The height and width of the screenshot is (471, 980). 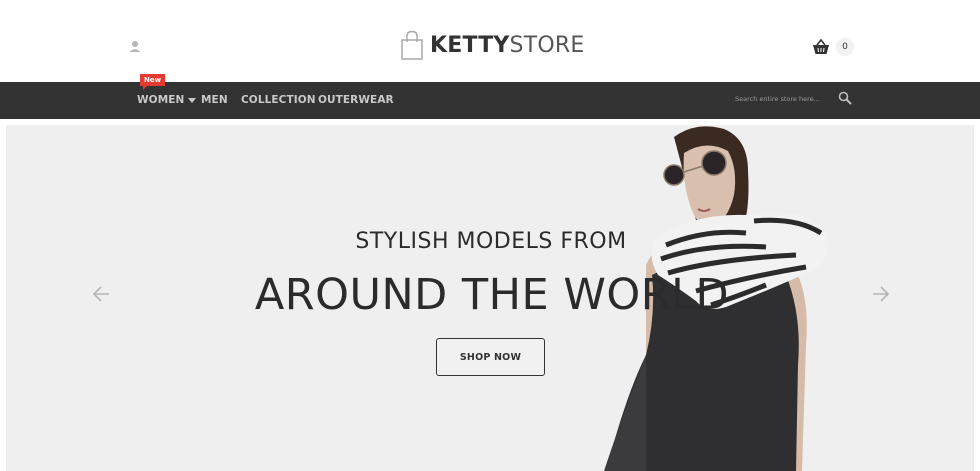 I want to click on nav-item-men: MEN, so click(x=214, y=100).